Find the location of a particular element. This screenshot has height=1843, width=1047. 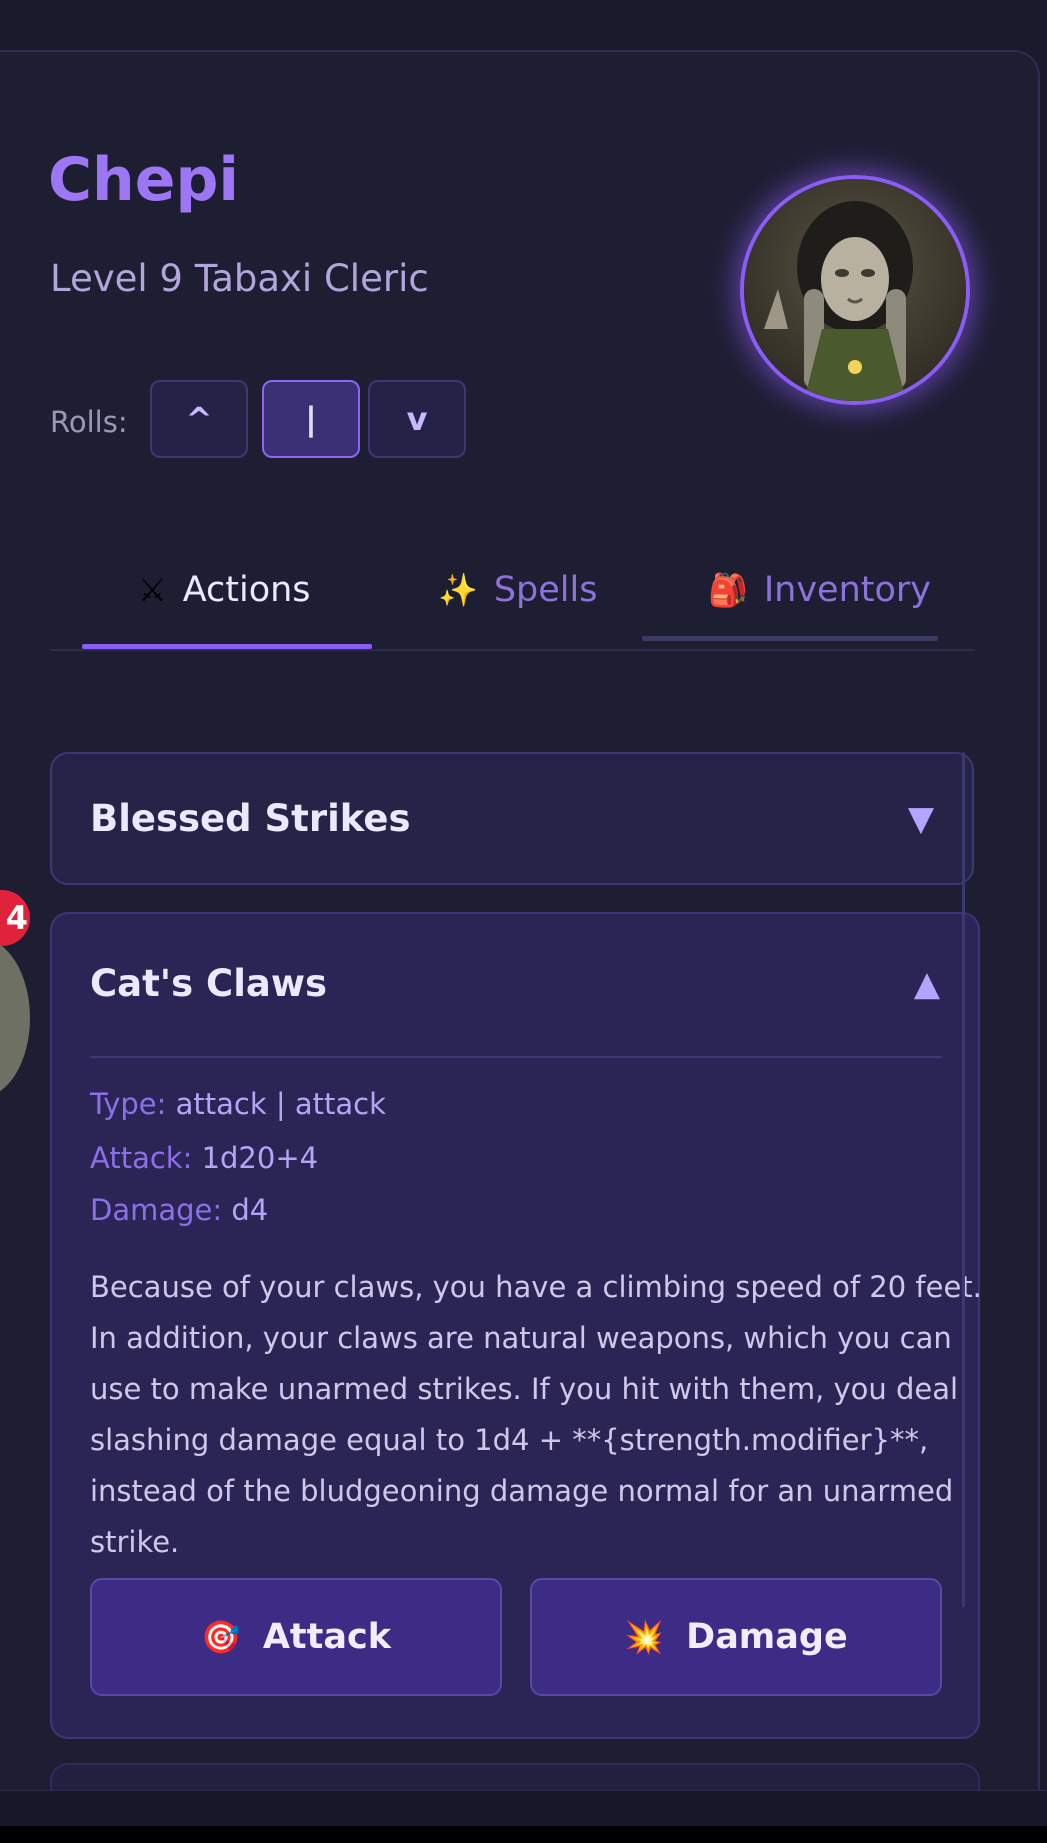

tab-spells: ✨ Spells is located at coordinates (518, 590).